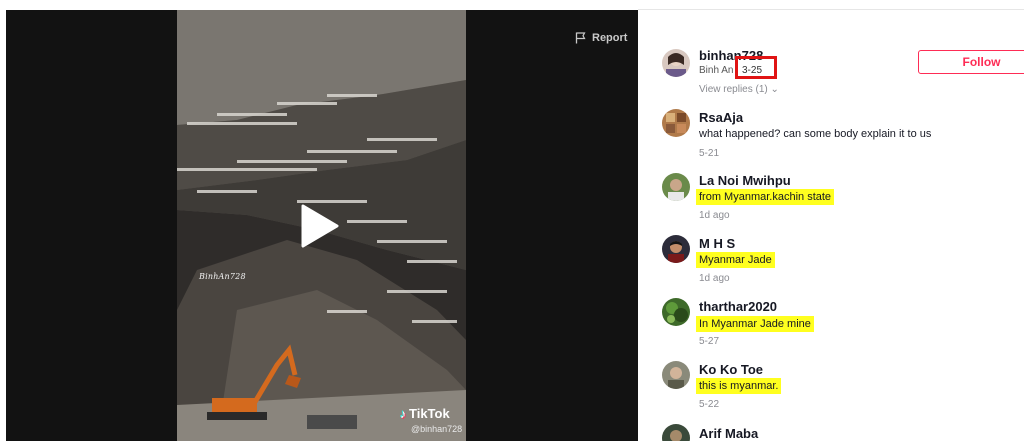 The height and width of the screenshot is (441, 1024). Describe the element at coordinates (721, 117) in the screenshot. I see `comment-username: RsaAja` at that location.